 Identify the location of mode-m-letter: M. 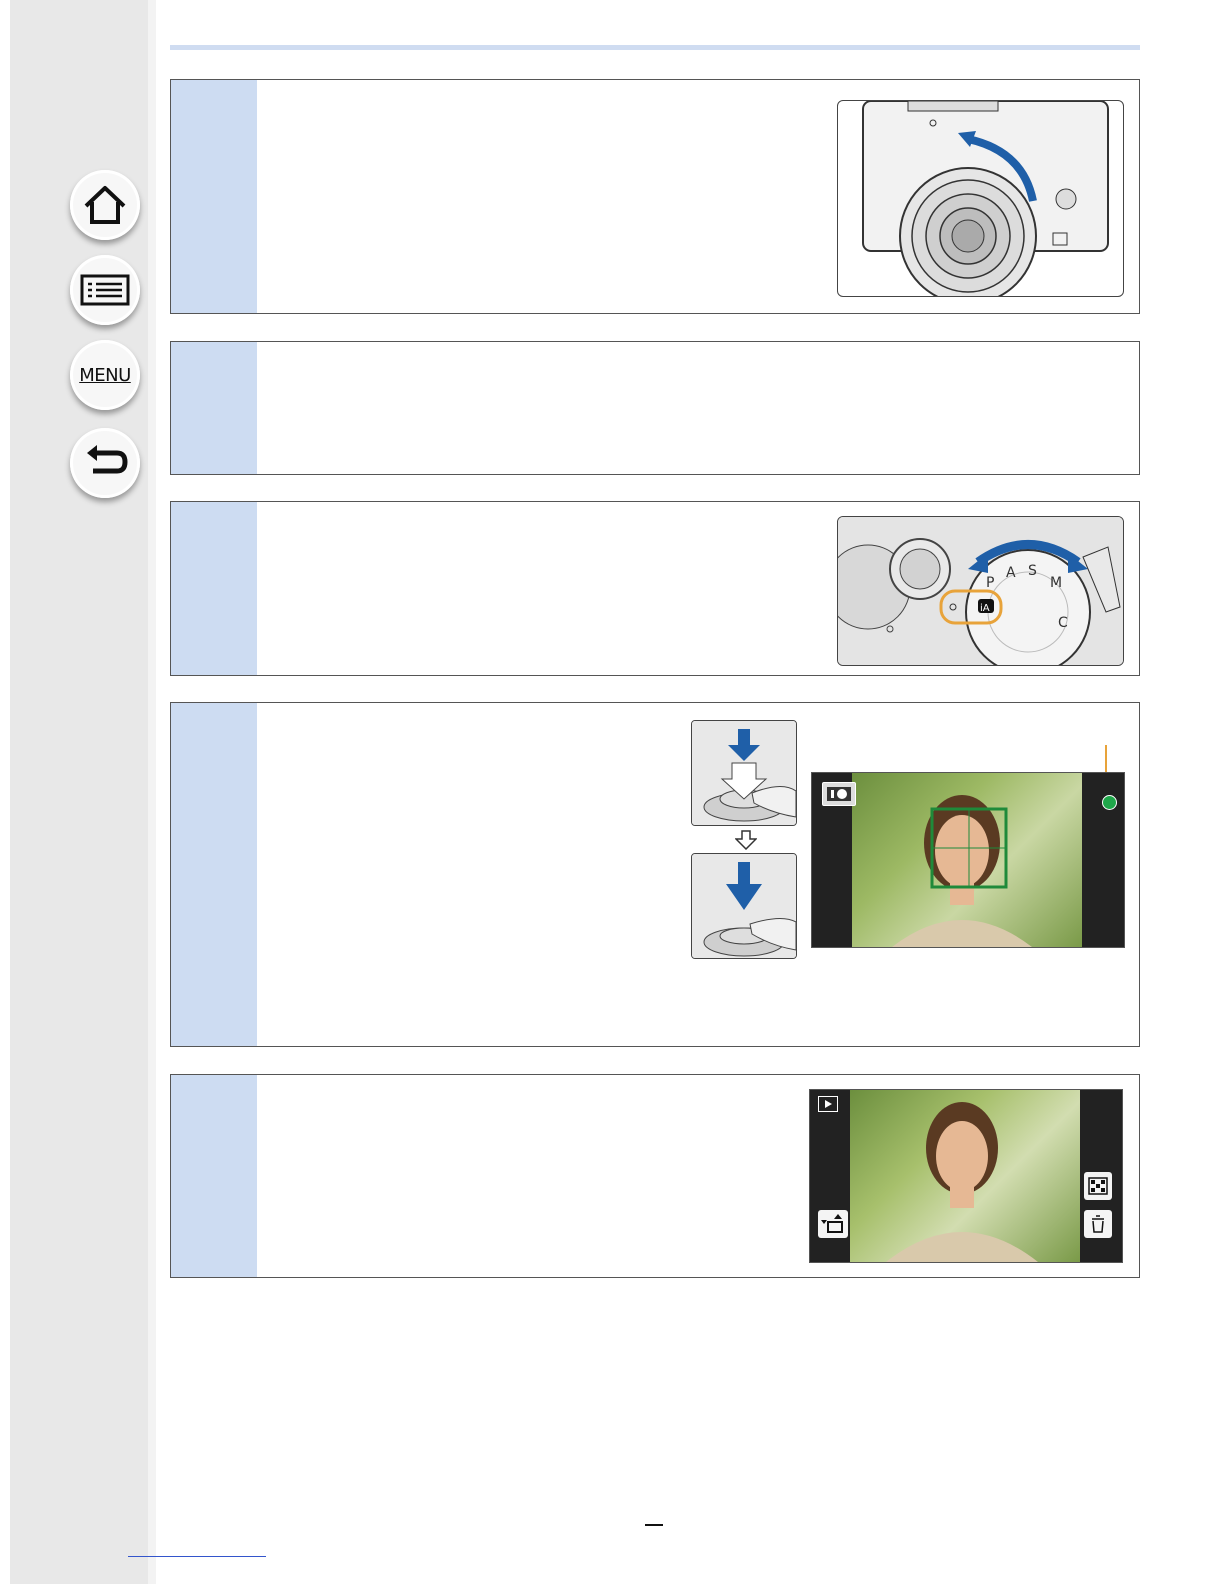
(1056, 583).